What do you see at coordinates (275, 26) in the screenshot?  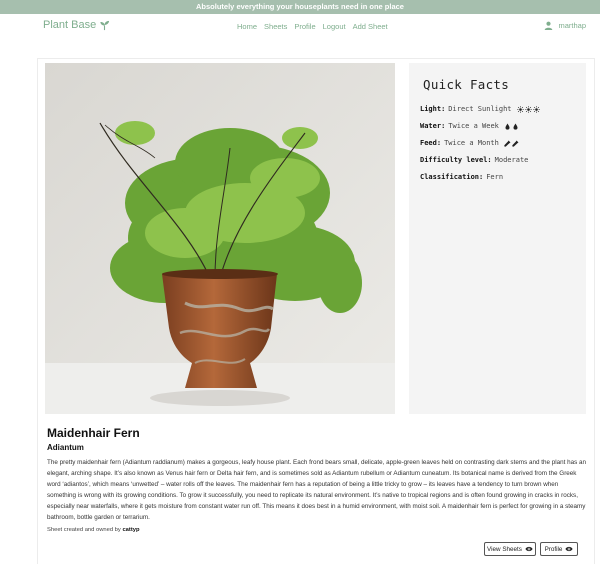 I see `nav-link-sheets: Sheets` at bounding box center [275, 26].